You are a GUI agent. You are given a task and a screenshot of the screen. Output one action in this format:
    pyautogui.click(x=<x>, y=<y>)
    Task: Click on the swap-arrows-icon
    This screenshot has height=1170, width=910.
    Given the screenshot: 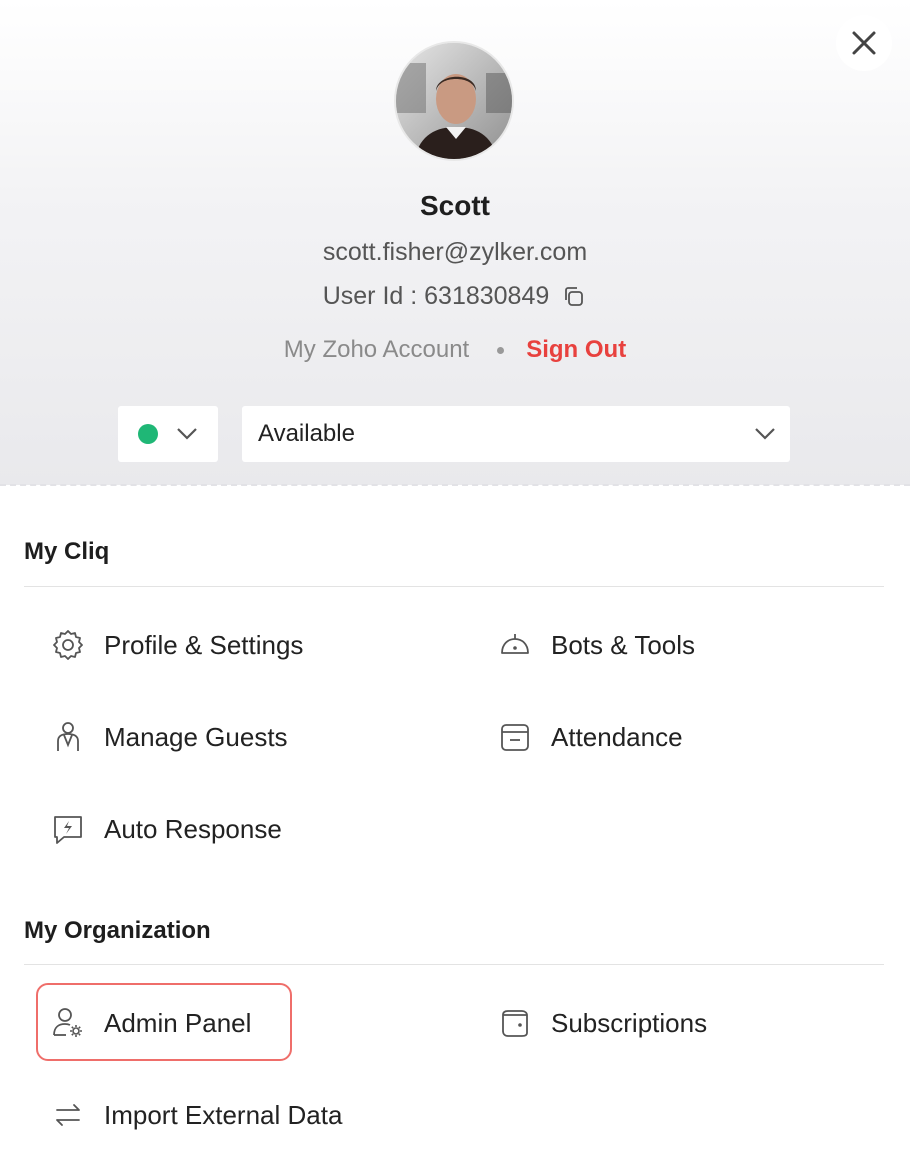 What is the action you would take?
    pyautogui.click(x=68, y=1115)
    